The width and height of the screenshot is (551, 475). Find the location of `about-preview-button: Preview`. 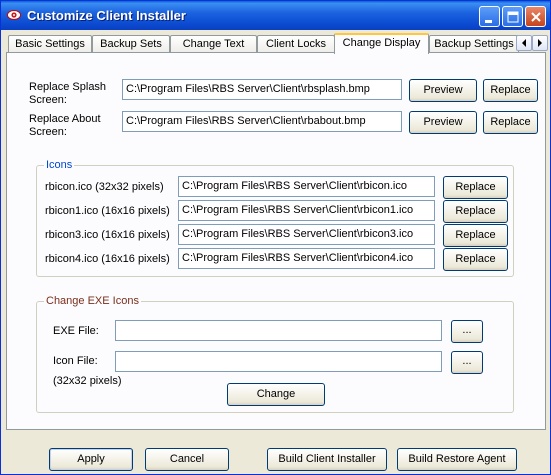

about-preview-button: Preview is located at coordinates (443, 122).